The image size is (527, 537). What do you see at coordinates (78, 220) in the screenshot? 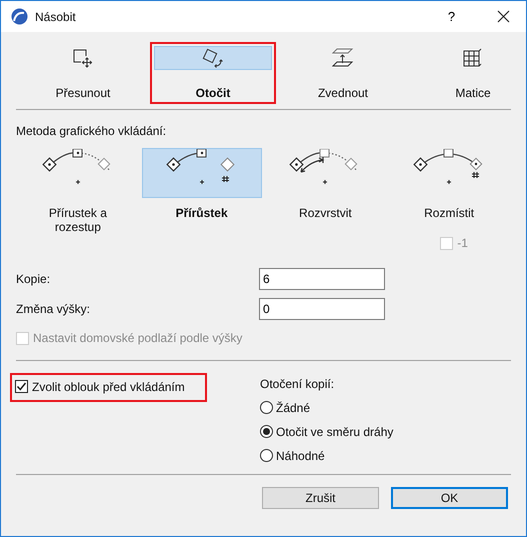
I see `method-label: Přírustek a rozestup` at bounding box center [78, 220].